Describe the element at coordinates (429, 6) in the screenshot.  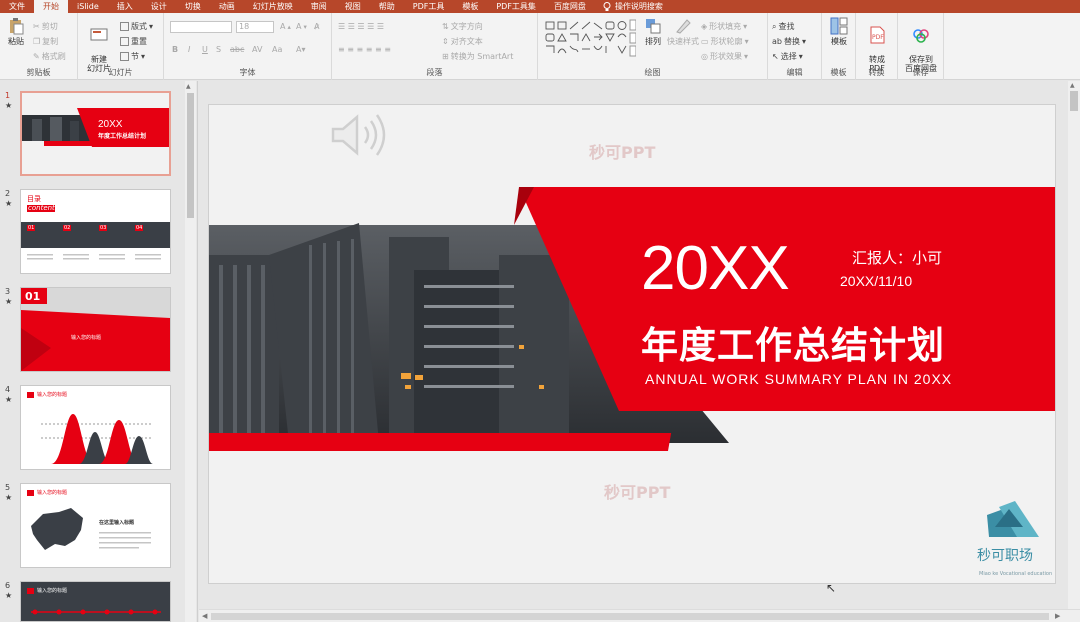
I see `tab-11: PDF工具` at that location.